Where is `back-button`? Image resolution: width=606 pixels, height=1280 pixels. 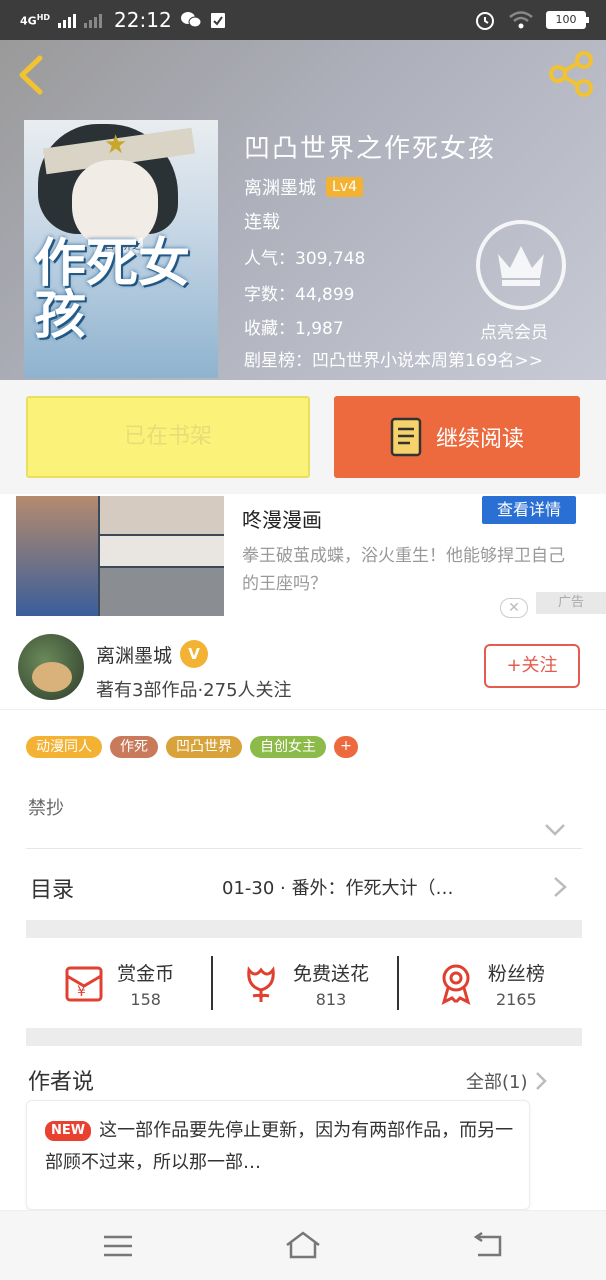
back-button is located at coordinates (32, 75).